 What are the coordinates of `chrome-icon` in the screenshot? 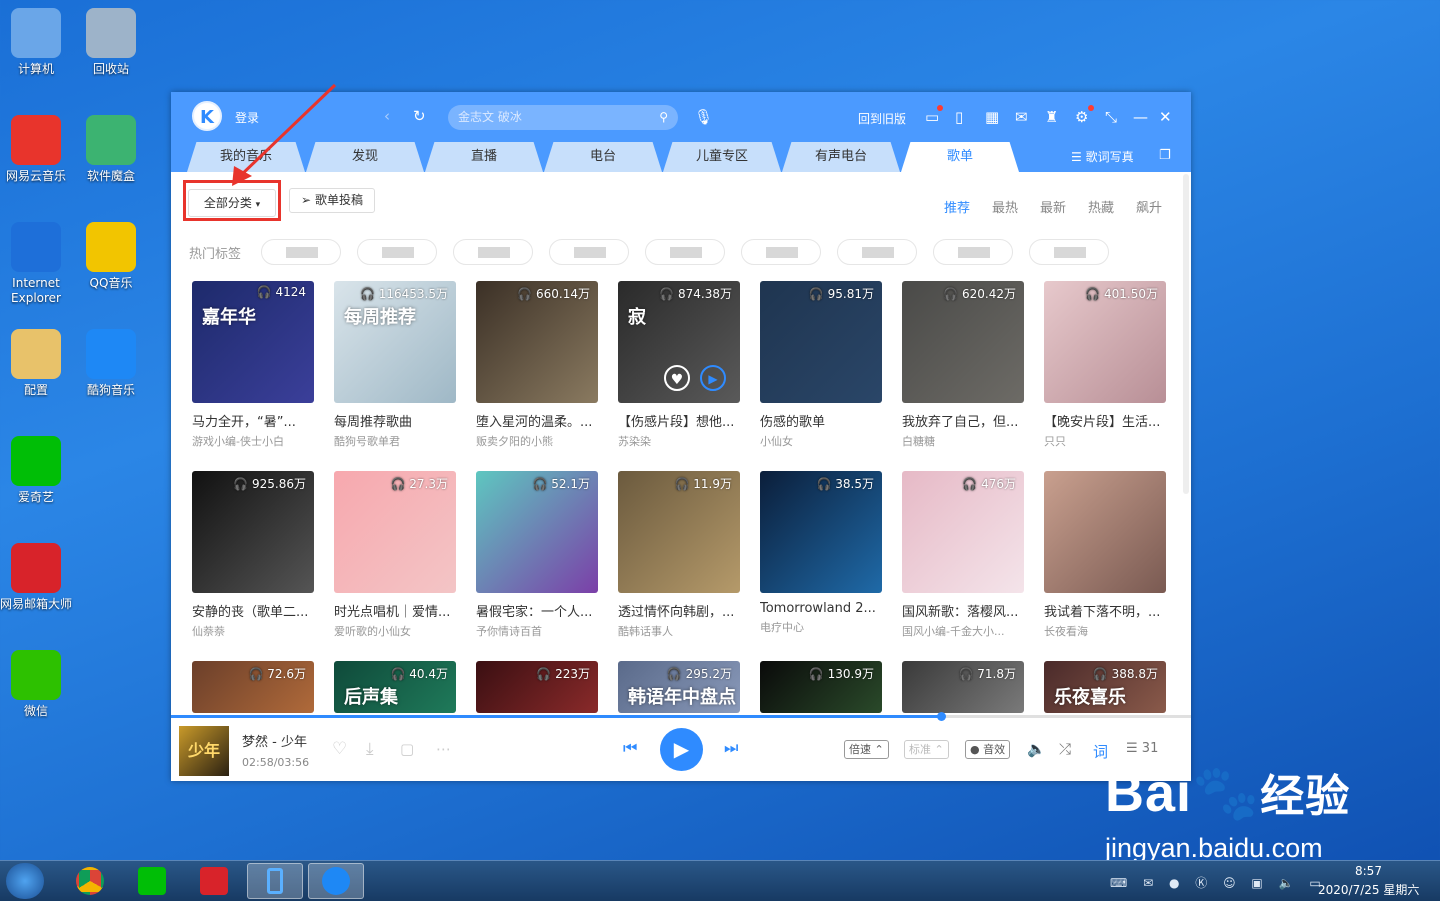 It's located at (90, 881).